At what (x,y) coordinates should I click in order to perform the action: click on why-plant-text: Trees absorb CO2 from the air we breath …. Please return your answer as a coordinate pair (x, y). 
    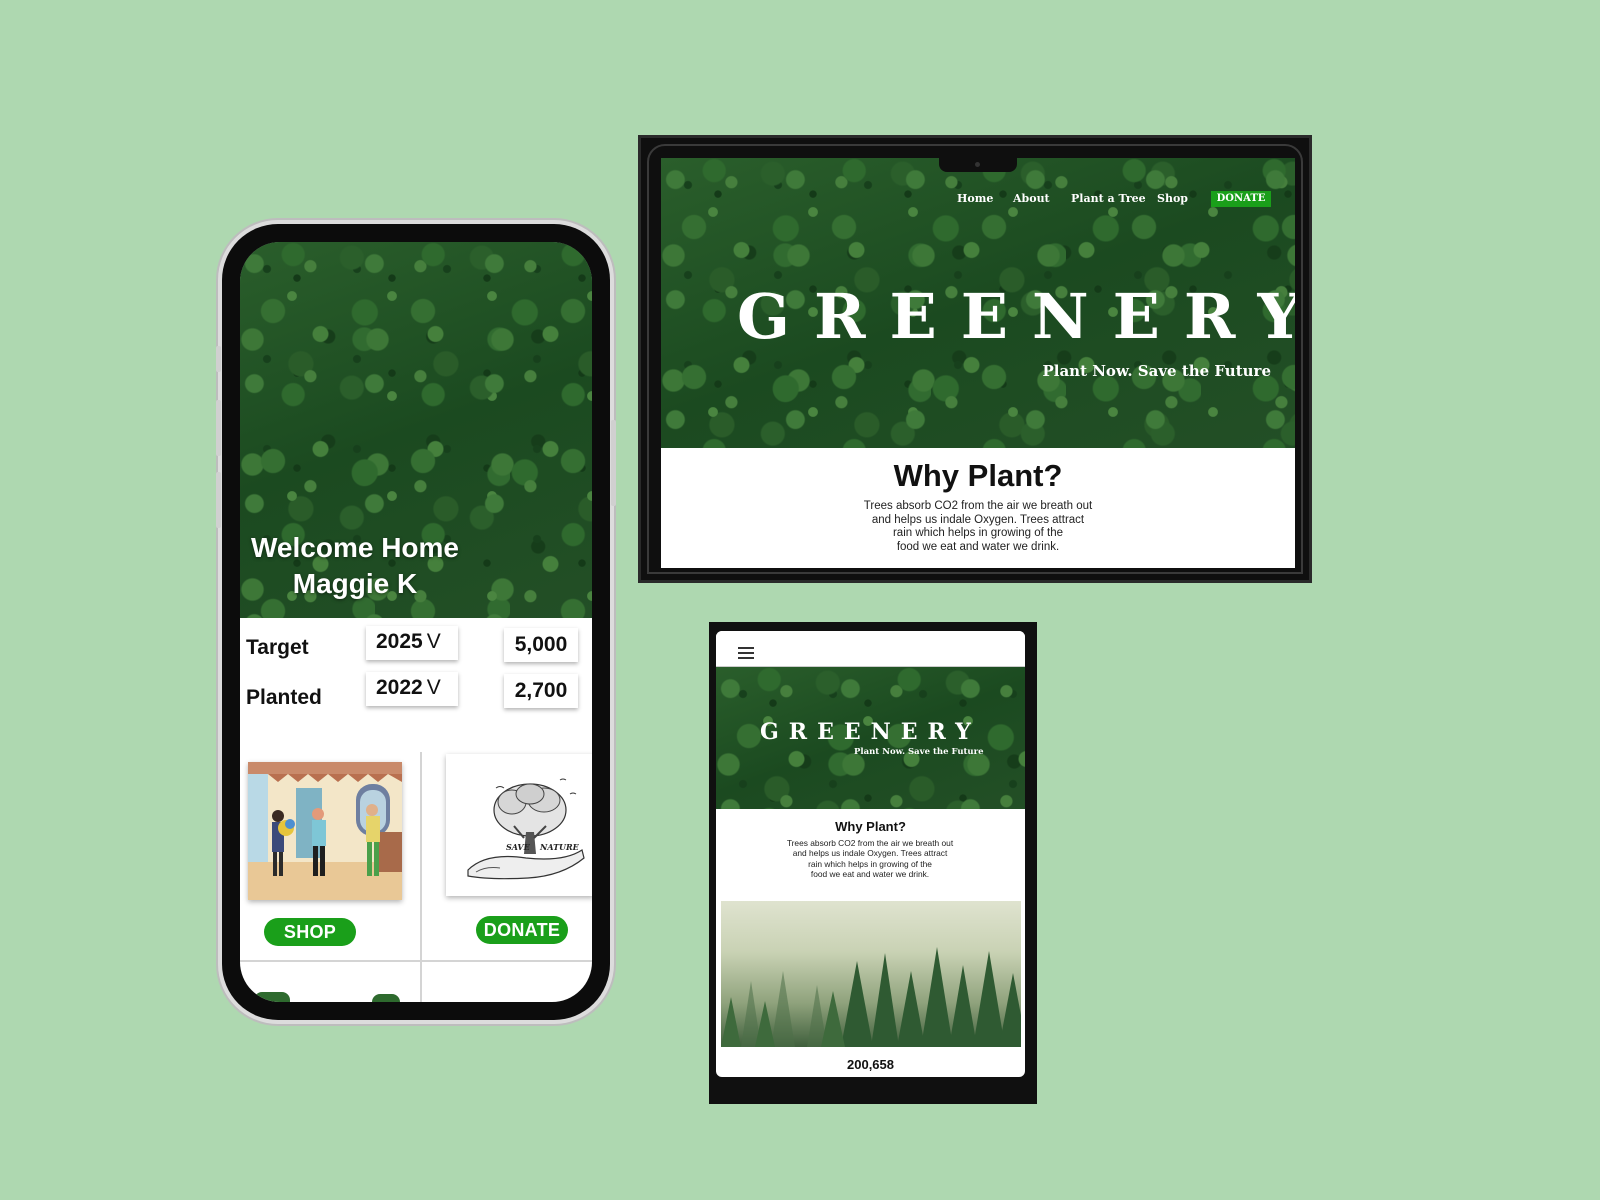
    Looking at the image, I should click on (978, 527).